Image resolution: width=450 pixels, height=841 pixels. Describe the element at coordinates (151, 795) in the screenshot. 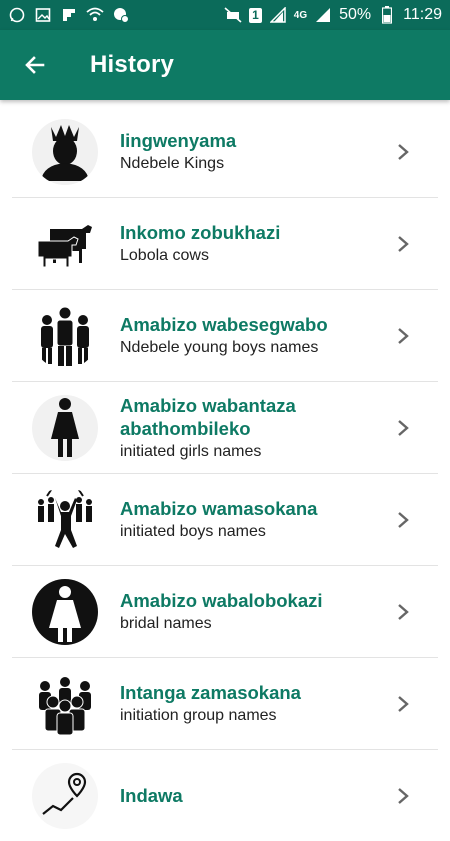

I see `item-title: Indawa` at that location.